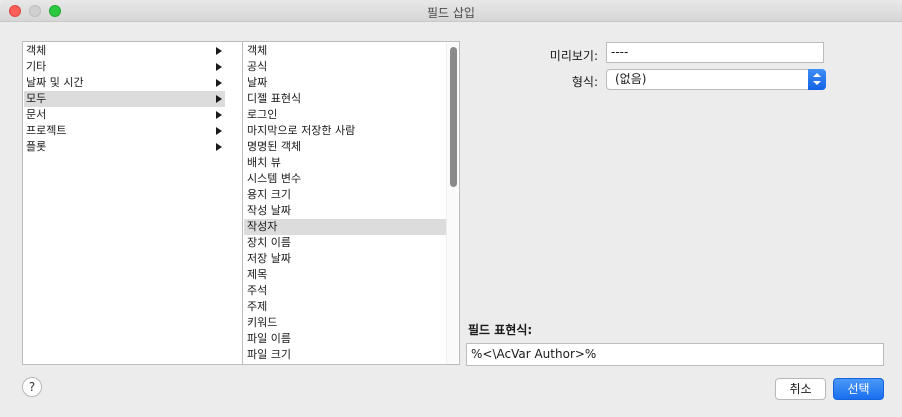 This screenshot has width=902, height=417. What do you see at coordinates (500, 330) in the screenshot?
I see `field-expression-label: 필드 표현식:` at bounding box center [500, 330].